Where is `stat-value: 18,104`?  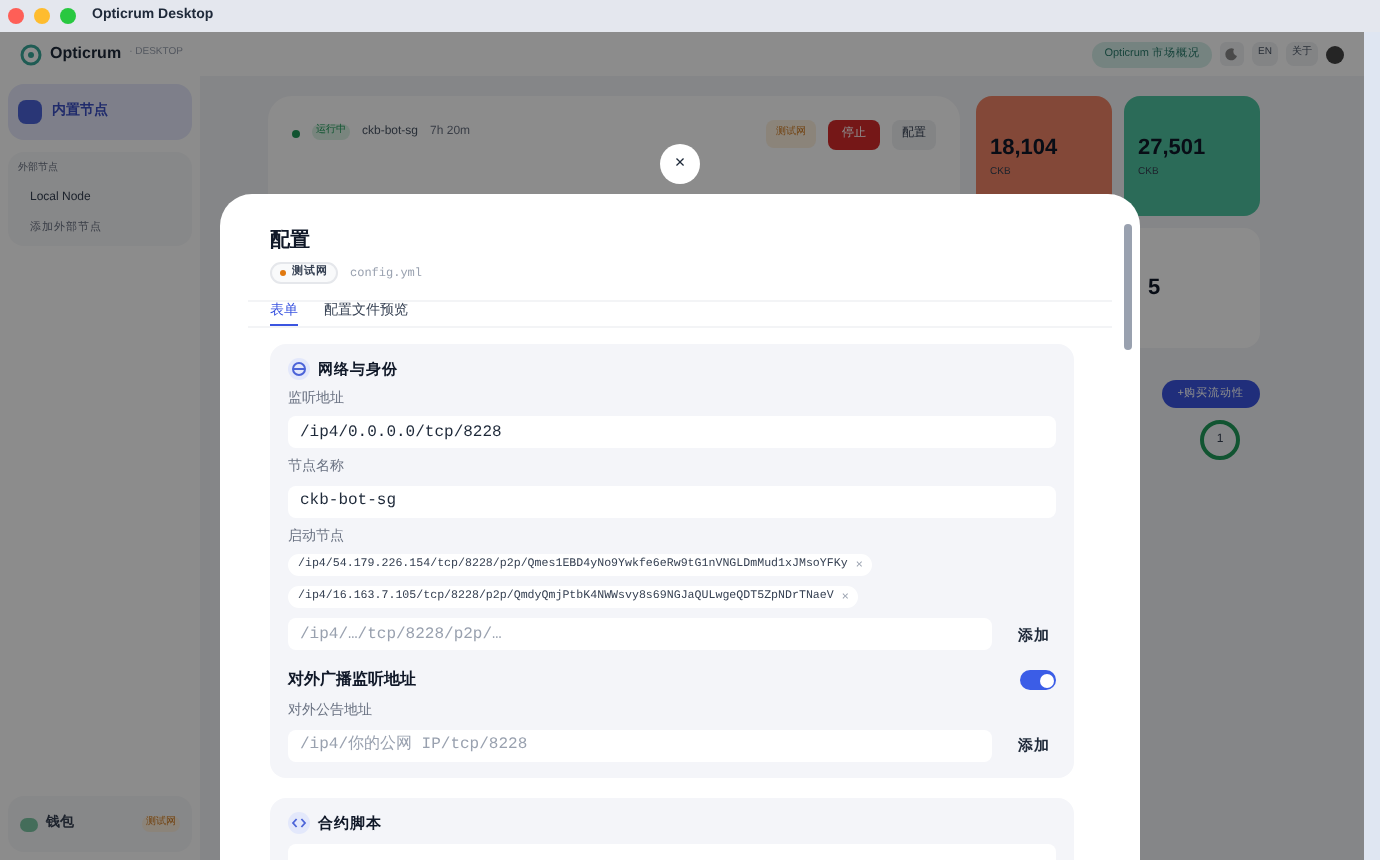
stat-value: 18,104 is located at coordinates (1025, 149).